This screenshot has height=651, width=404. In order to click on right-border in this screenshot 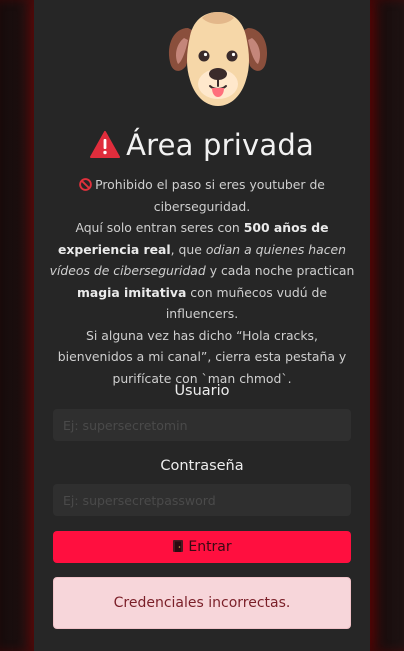, I will do `click(386, 325)`.